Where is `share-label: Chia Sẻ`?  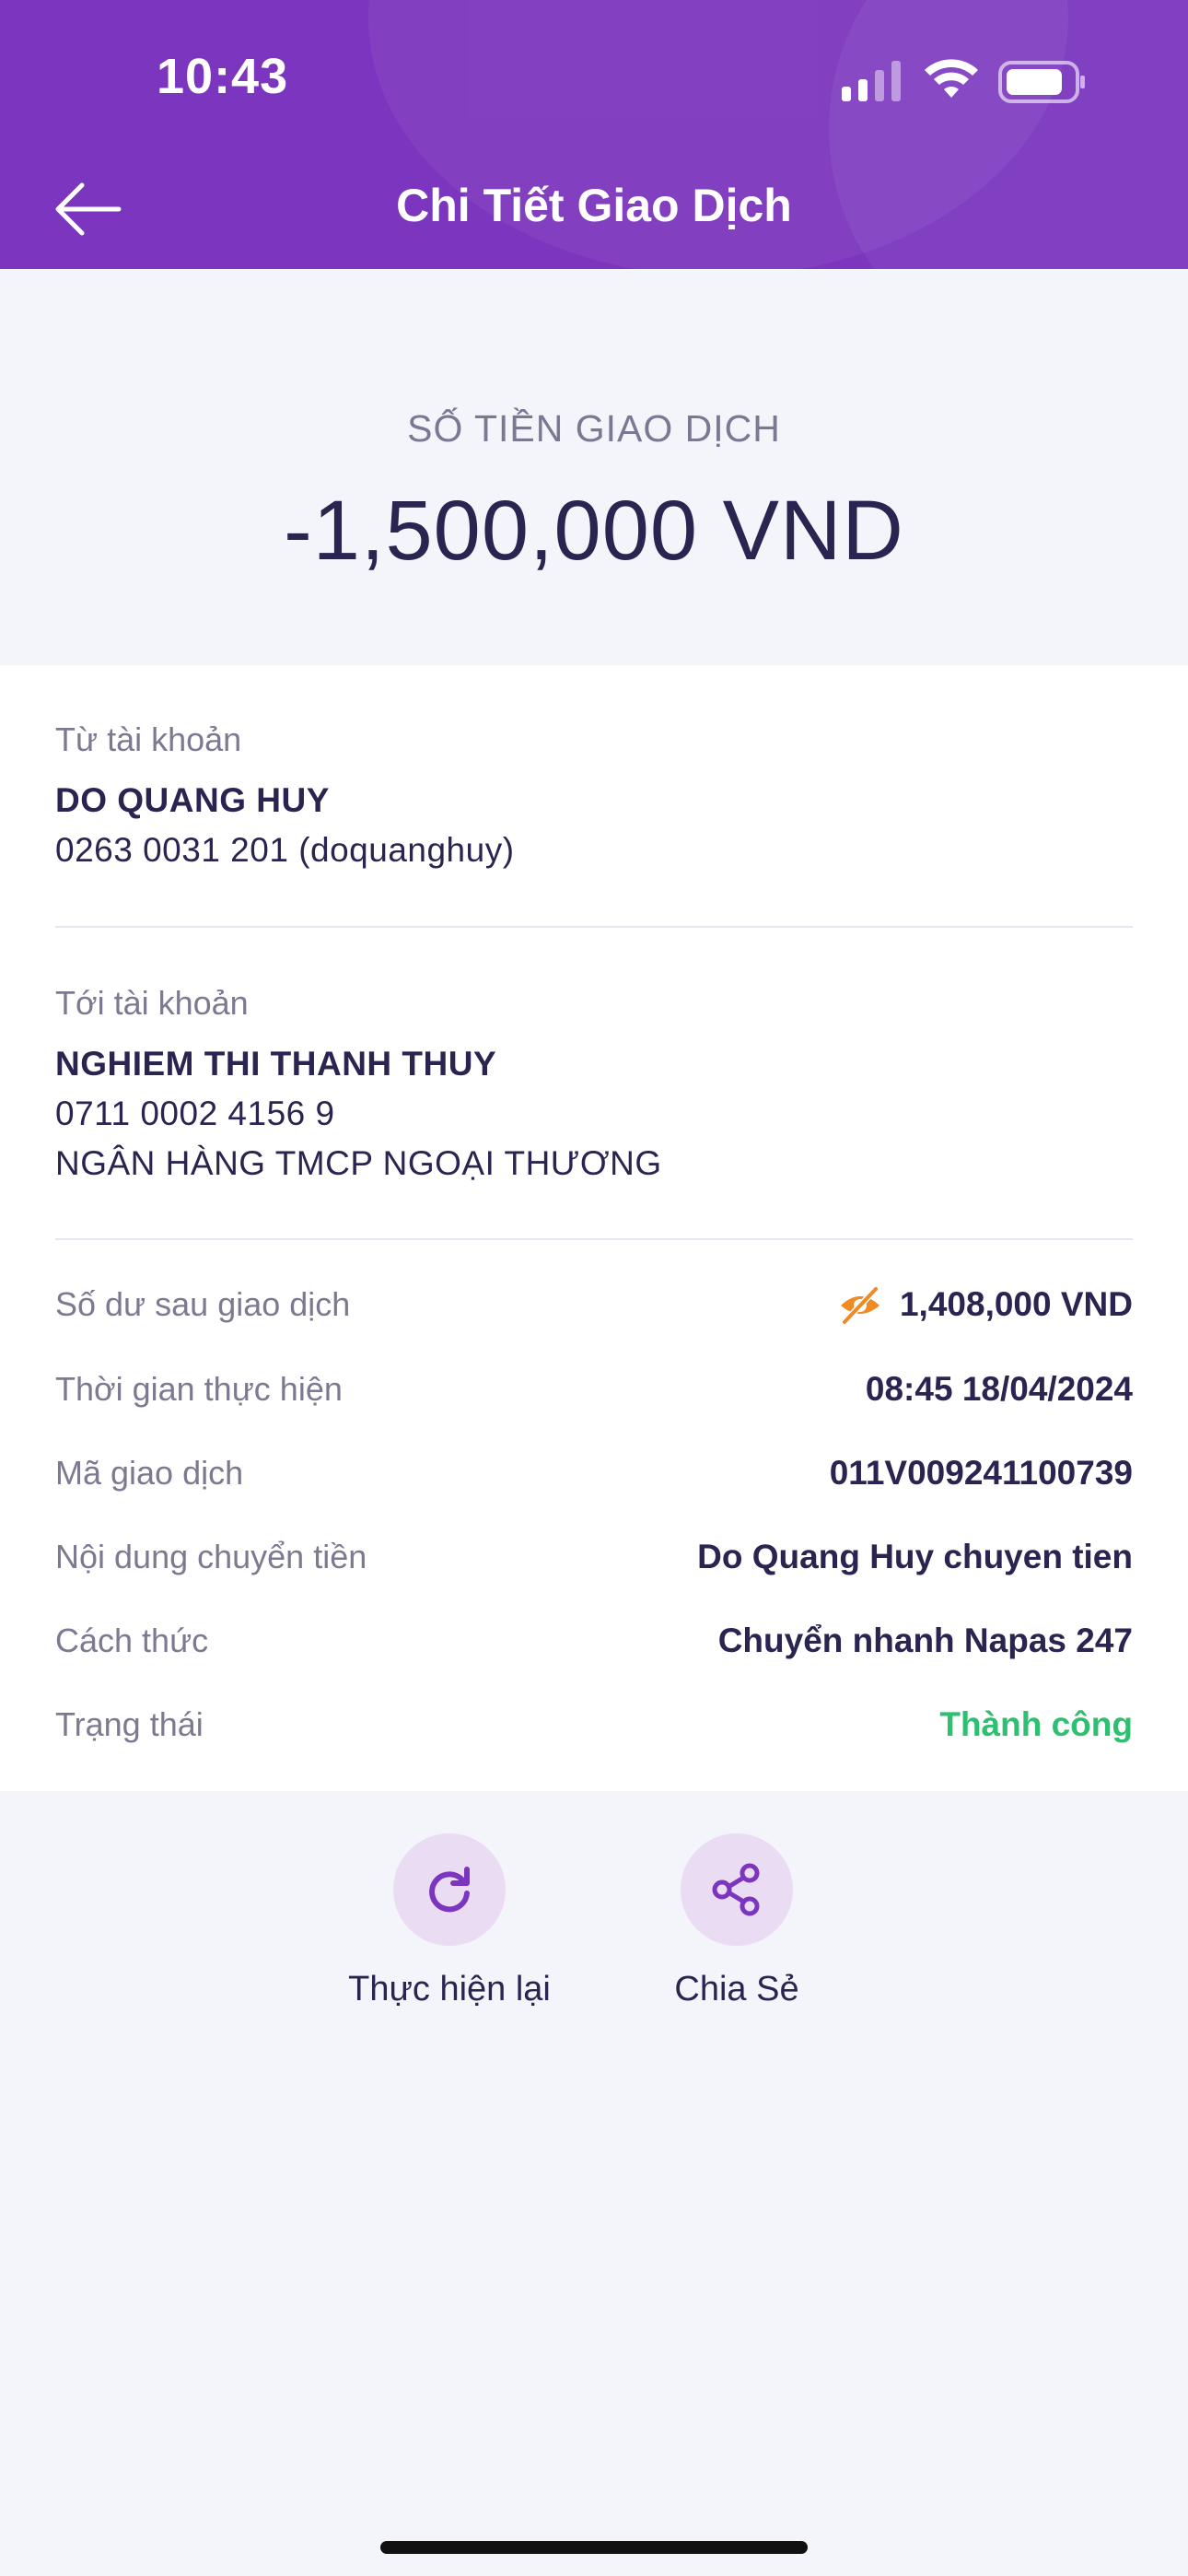 share-label: Chia Sẻ is located at coordinates (736, 1989).